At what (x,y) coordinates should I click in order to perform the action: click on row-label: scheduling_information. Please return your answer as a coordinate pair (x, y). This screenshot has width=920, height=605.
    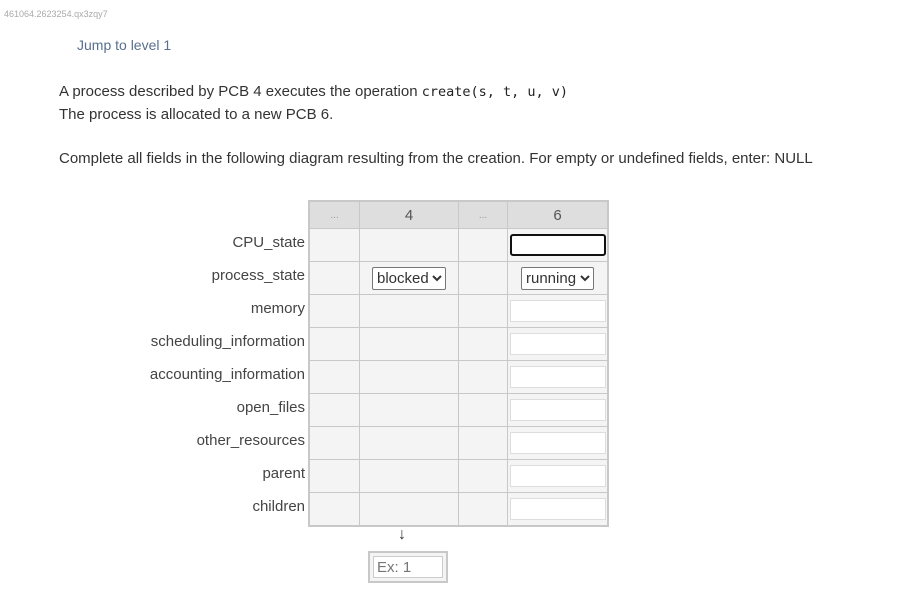
    Looking at the image, I should click on (227, 341).